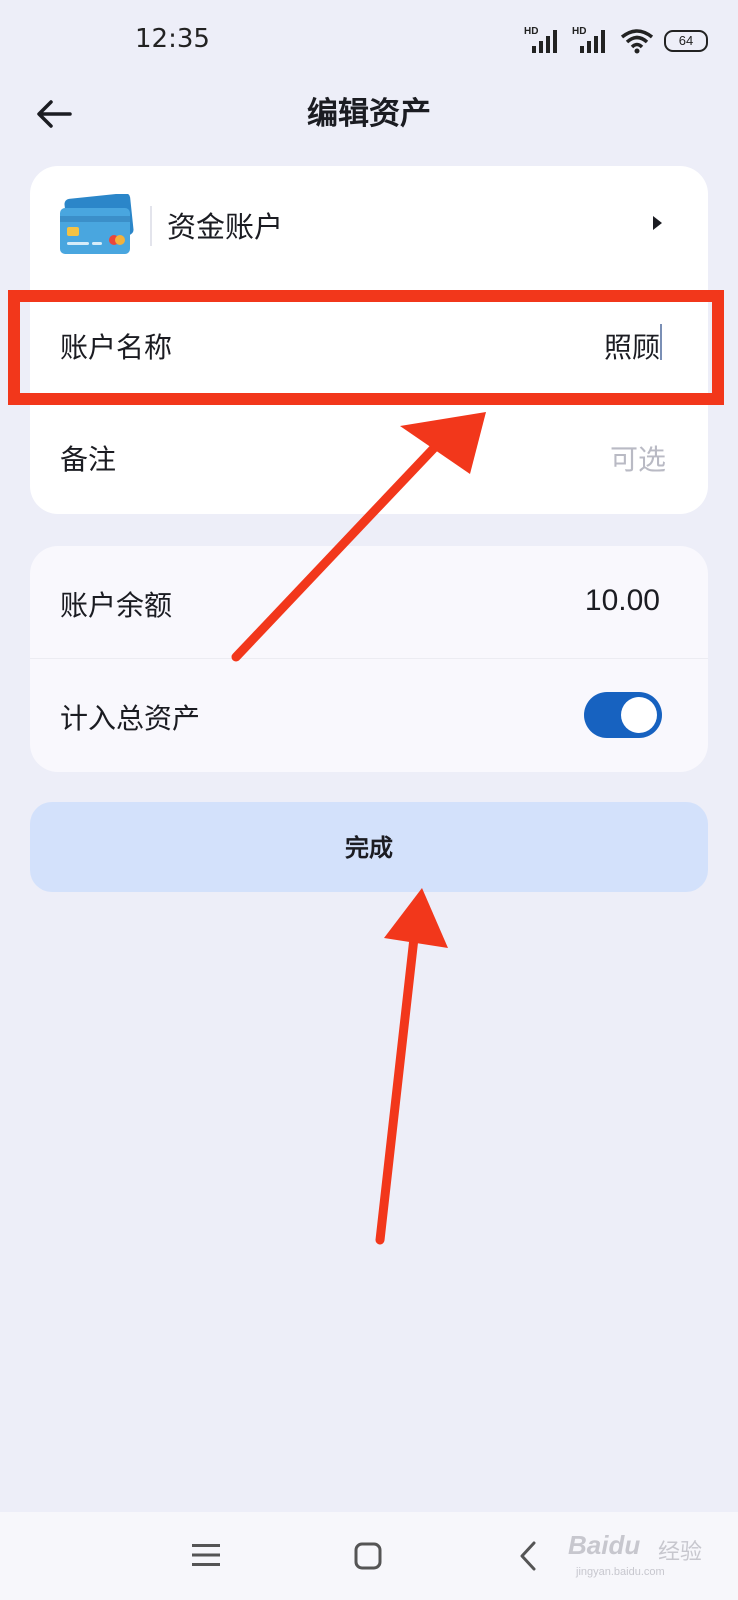 Image resolution: width=738 pixels, height=1600 pixels. Describe the element at coordinates (369, 847) in the screenshot. I see `done-button: 完成` at that location.